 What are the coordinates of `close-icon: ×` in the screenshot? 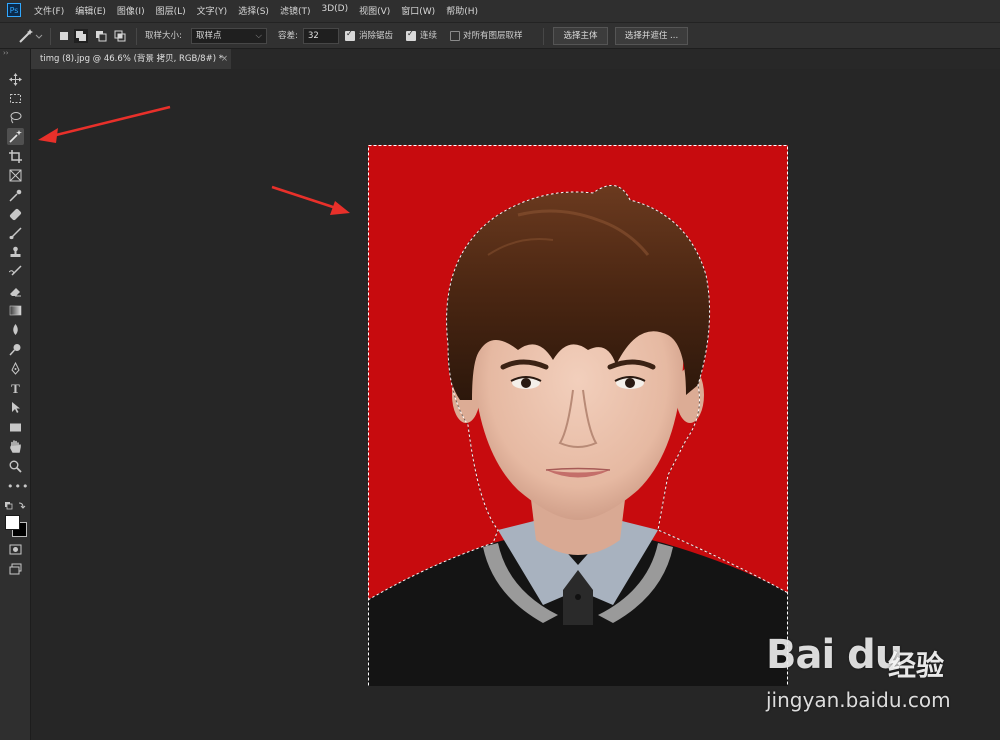 It's located at (224, 59).